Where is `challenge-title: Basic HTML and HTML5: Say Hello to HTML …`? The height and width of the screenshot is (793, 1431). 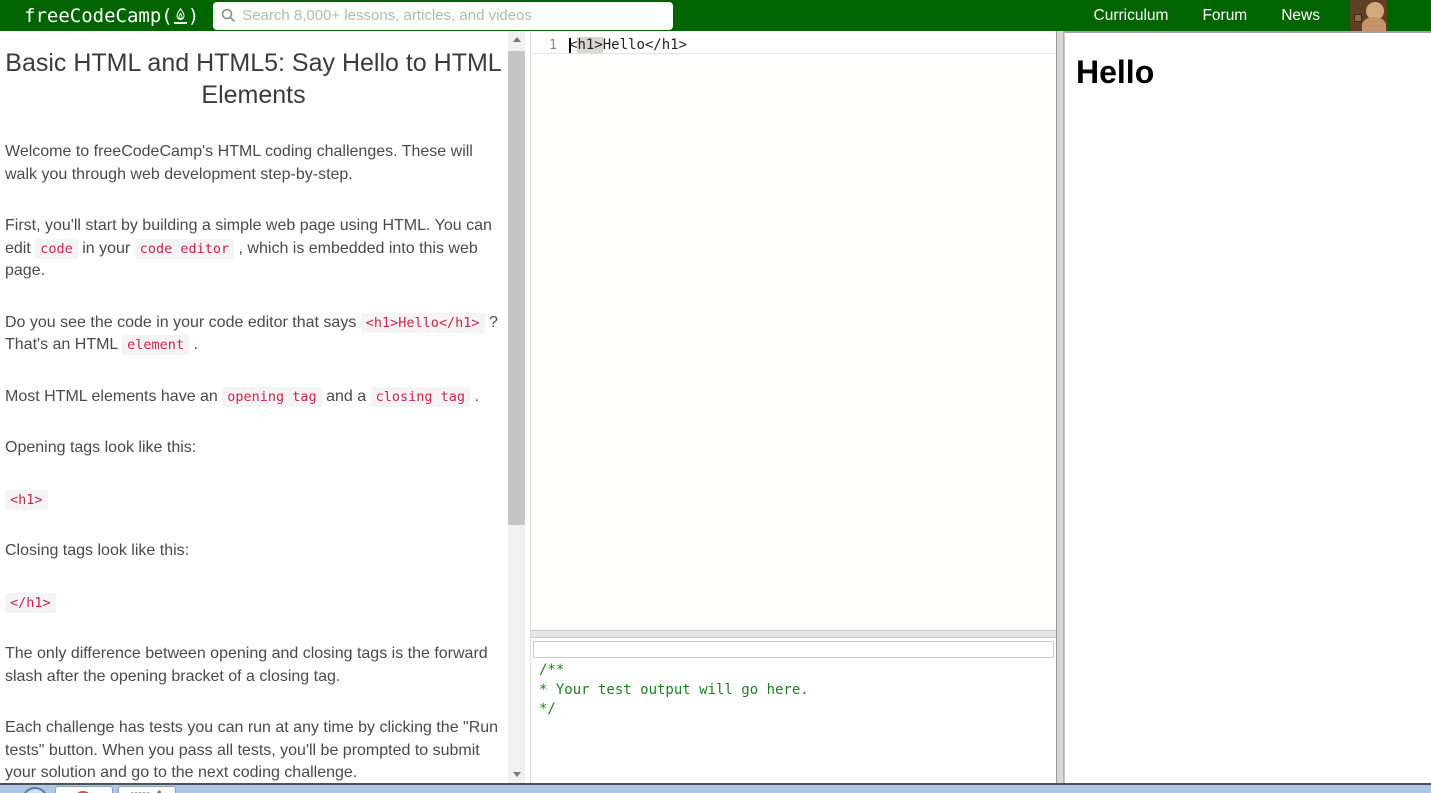 challenge-title: Basic HTML and HTML5: Say Hello to HTML … is located at coordinates (253, 79).